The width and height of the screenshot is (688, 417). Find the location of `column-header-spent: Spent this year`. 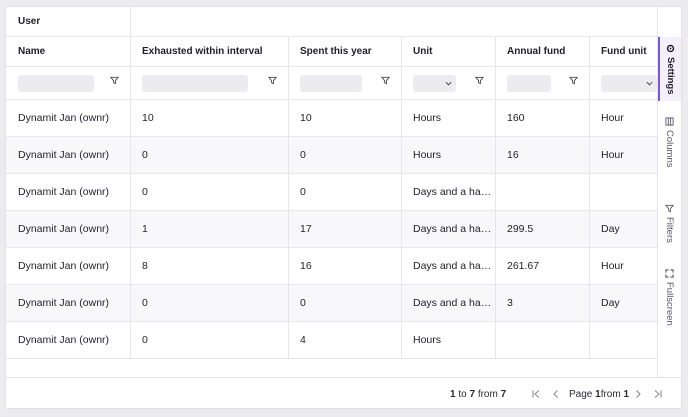

column-header-spent: Spent this year is located at coordinates (344, 51).